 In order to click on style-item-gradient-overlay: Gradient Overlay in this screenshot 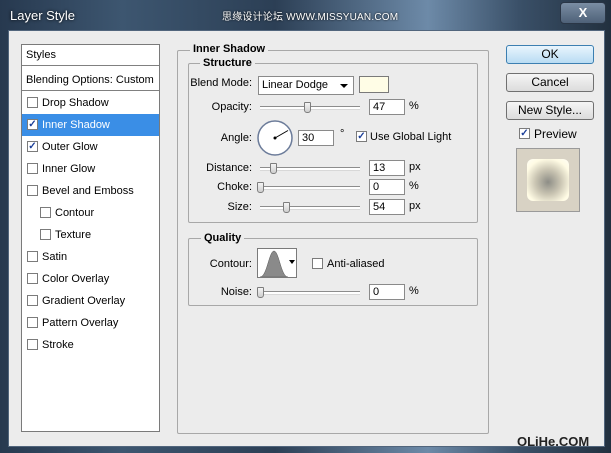, I will do `click(90, 301)`.